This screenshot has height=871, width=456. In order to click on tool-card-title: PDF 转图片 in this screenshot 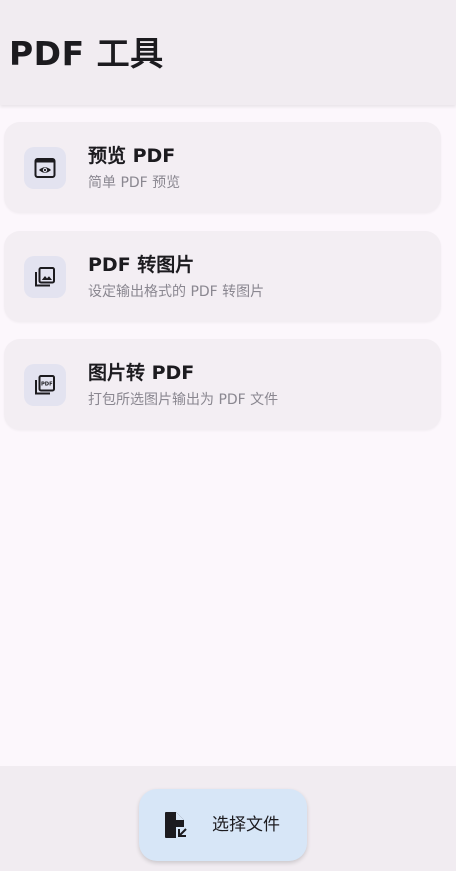, I will do `click(141, 265)`.